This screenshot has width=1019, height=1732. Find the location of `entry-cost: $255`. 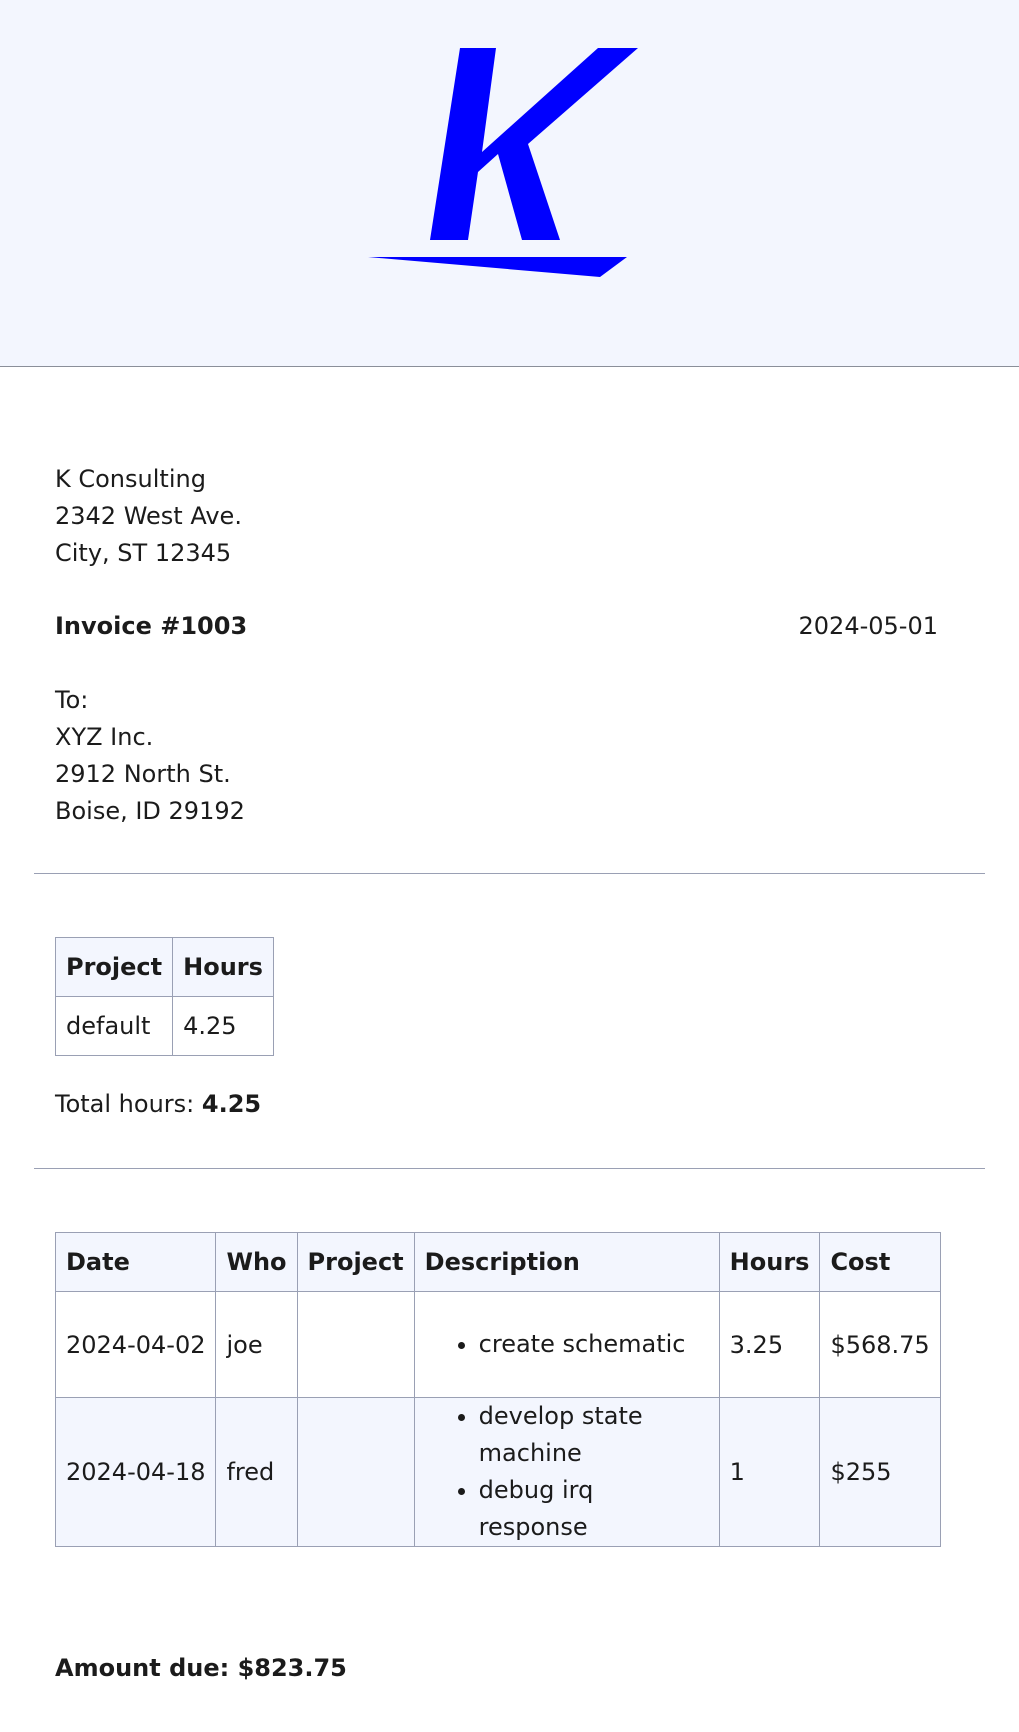

entry-cost: $255 is located at coordinates (880, 1472).